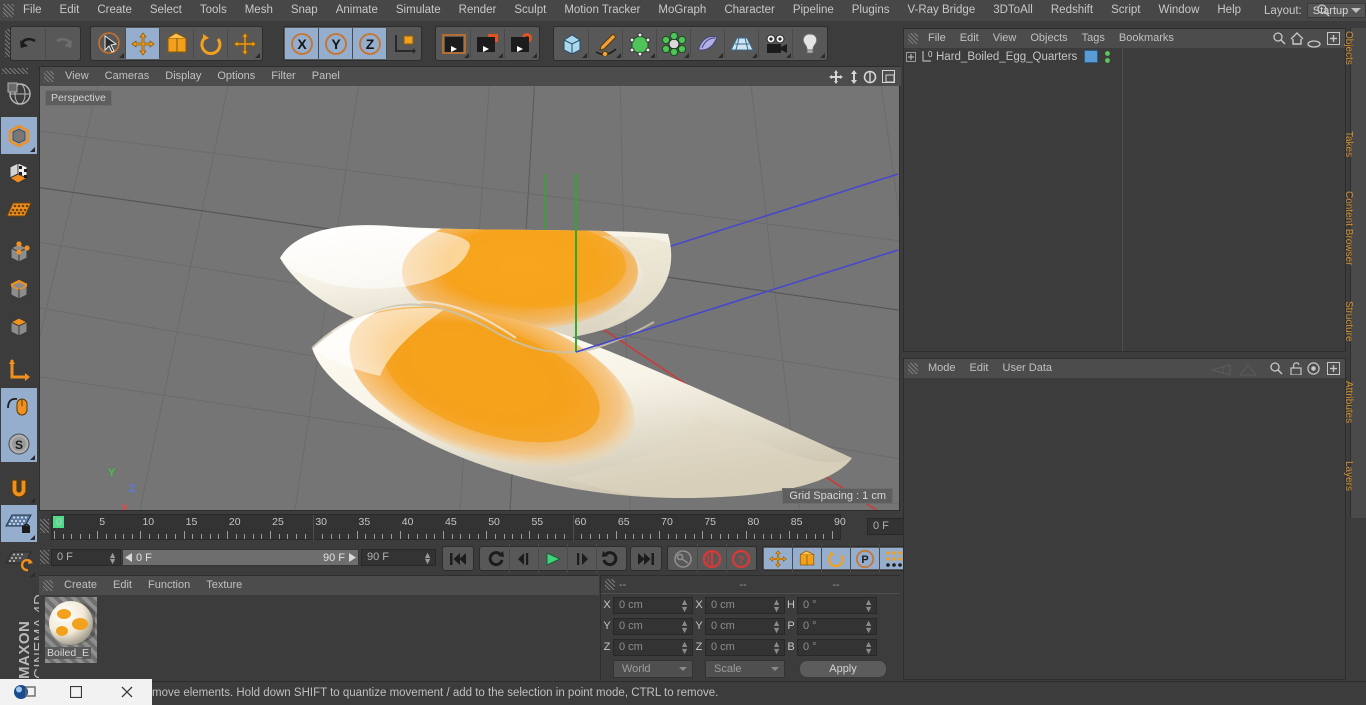  What do you see at coordinates (1107, 59) in the screenshot?
I see `visibility-dots-icon` at bounding box center [1107, 59].